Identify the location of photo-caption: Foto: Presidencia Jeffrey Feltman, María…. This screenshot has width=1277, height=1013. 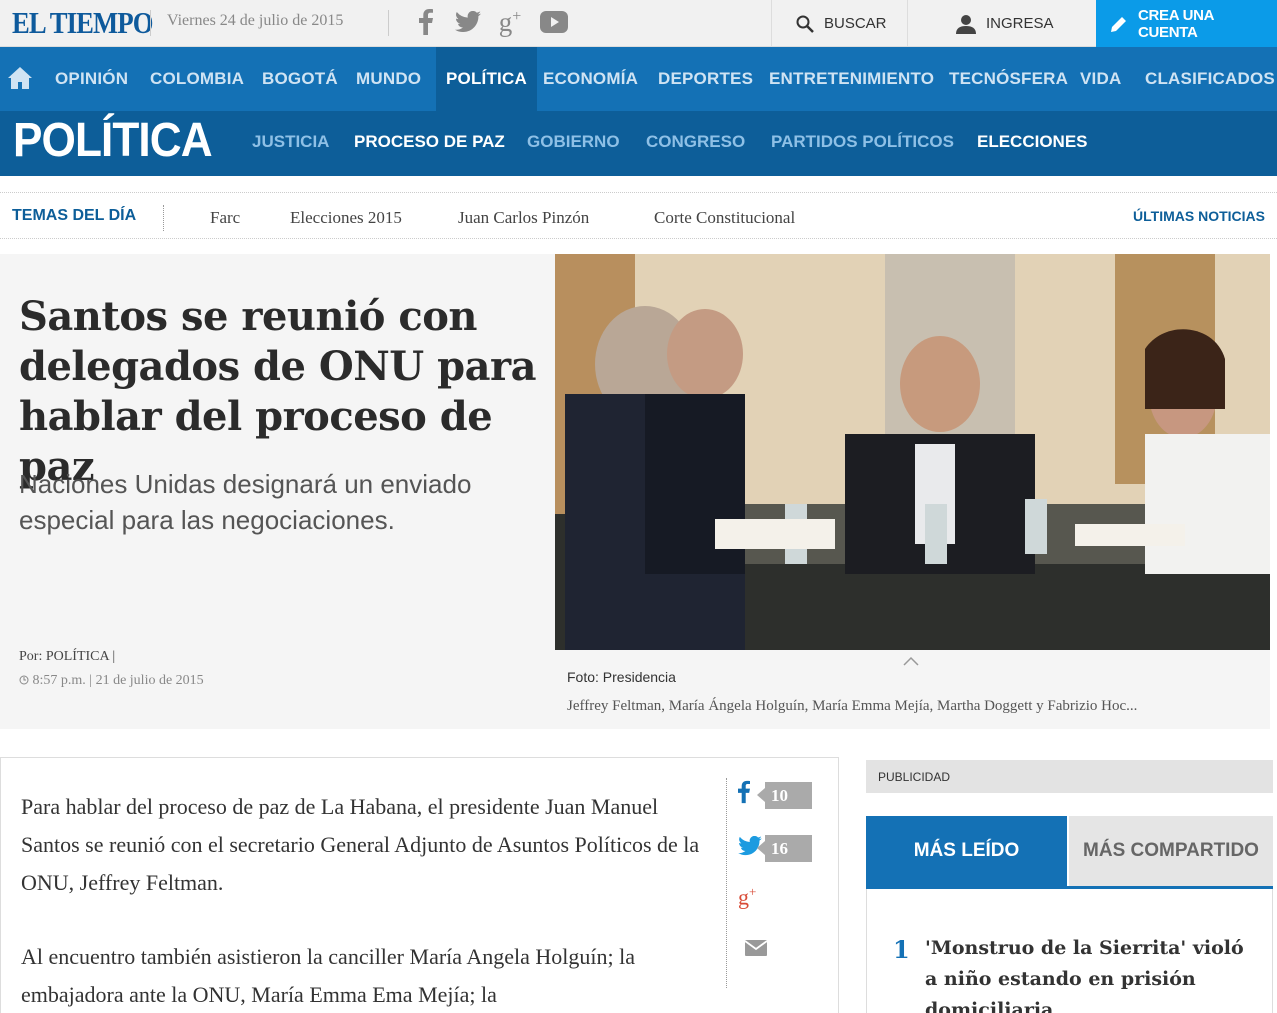
(912, 689).